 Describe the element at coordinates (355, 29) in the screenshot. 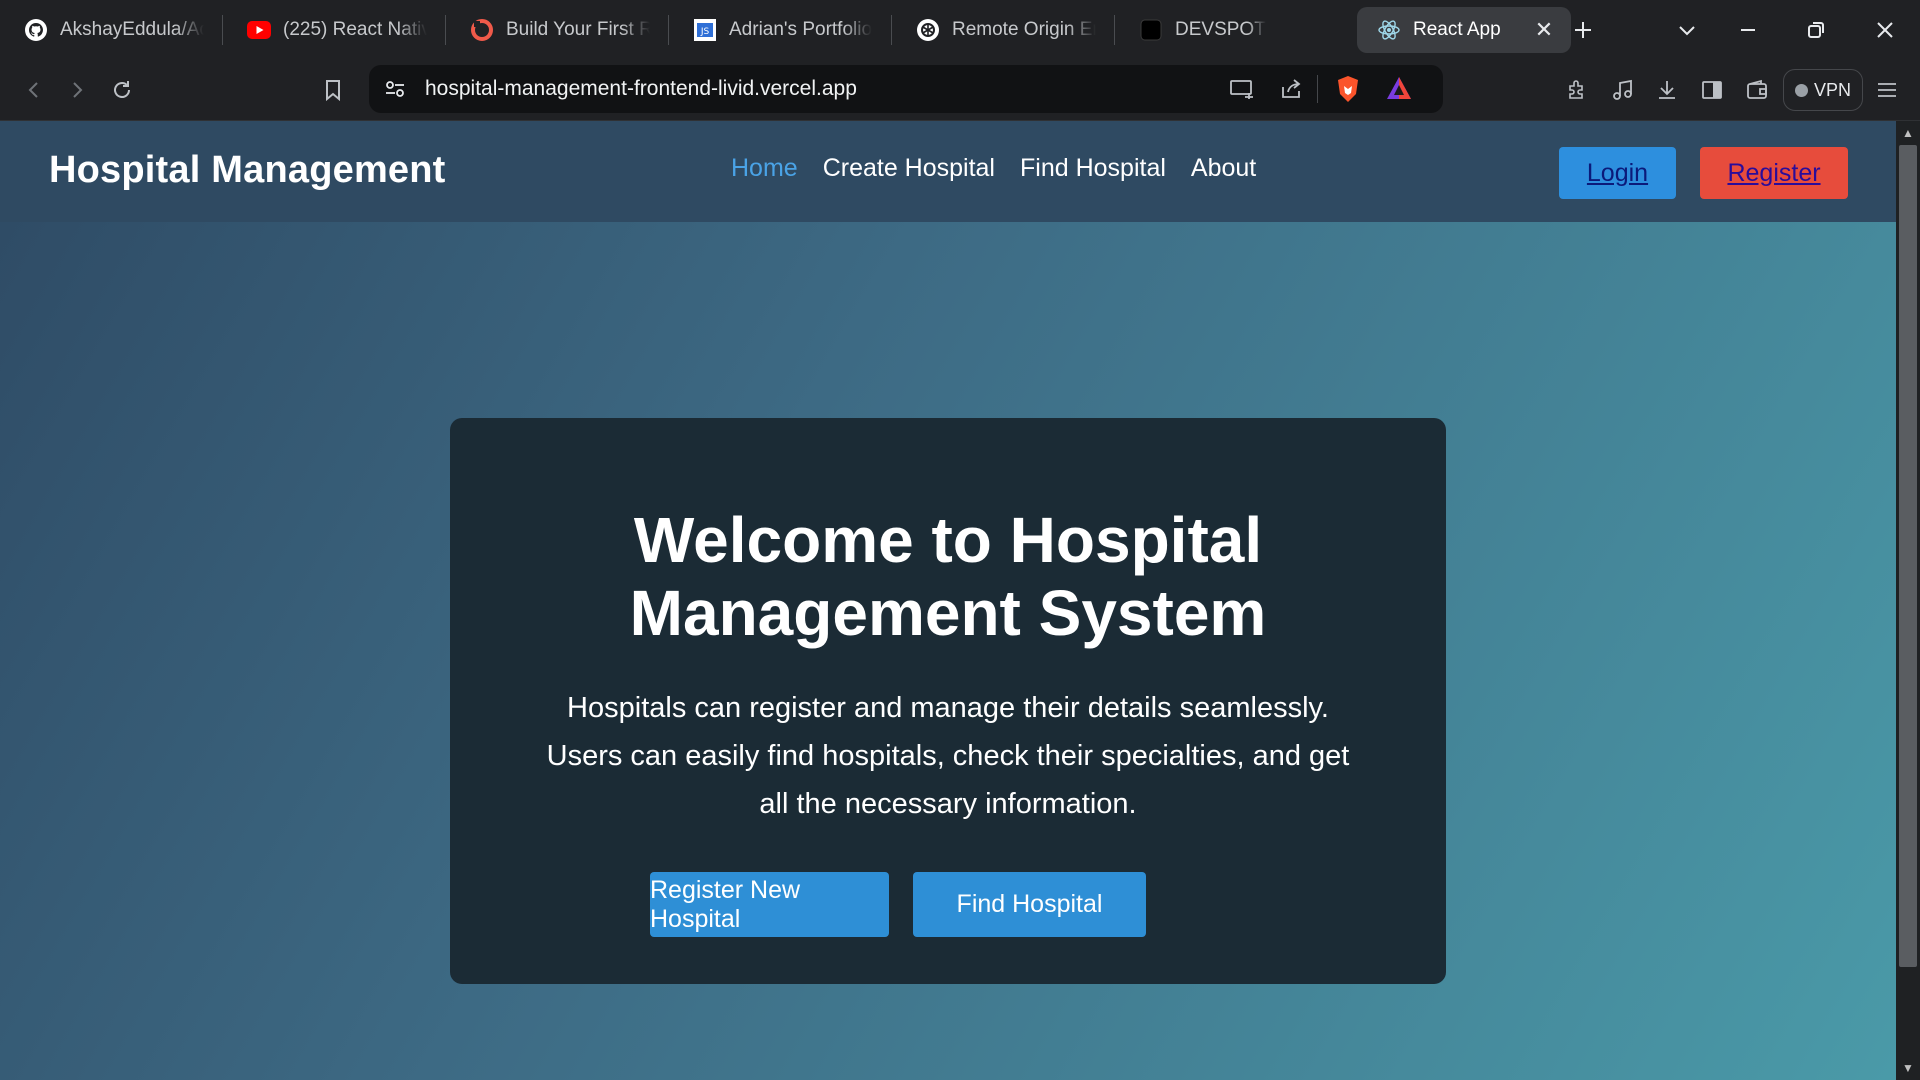

I see `tab-title: (225) React Native` at that location.